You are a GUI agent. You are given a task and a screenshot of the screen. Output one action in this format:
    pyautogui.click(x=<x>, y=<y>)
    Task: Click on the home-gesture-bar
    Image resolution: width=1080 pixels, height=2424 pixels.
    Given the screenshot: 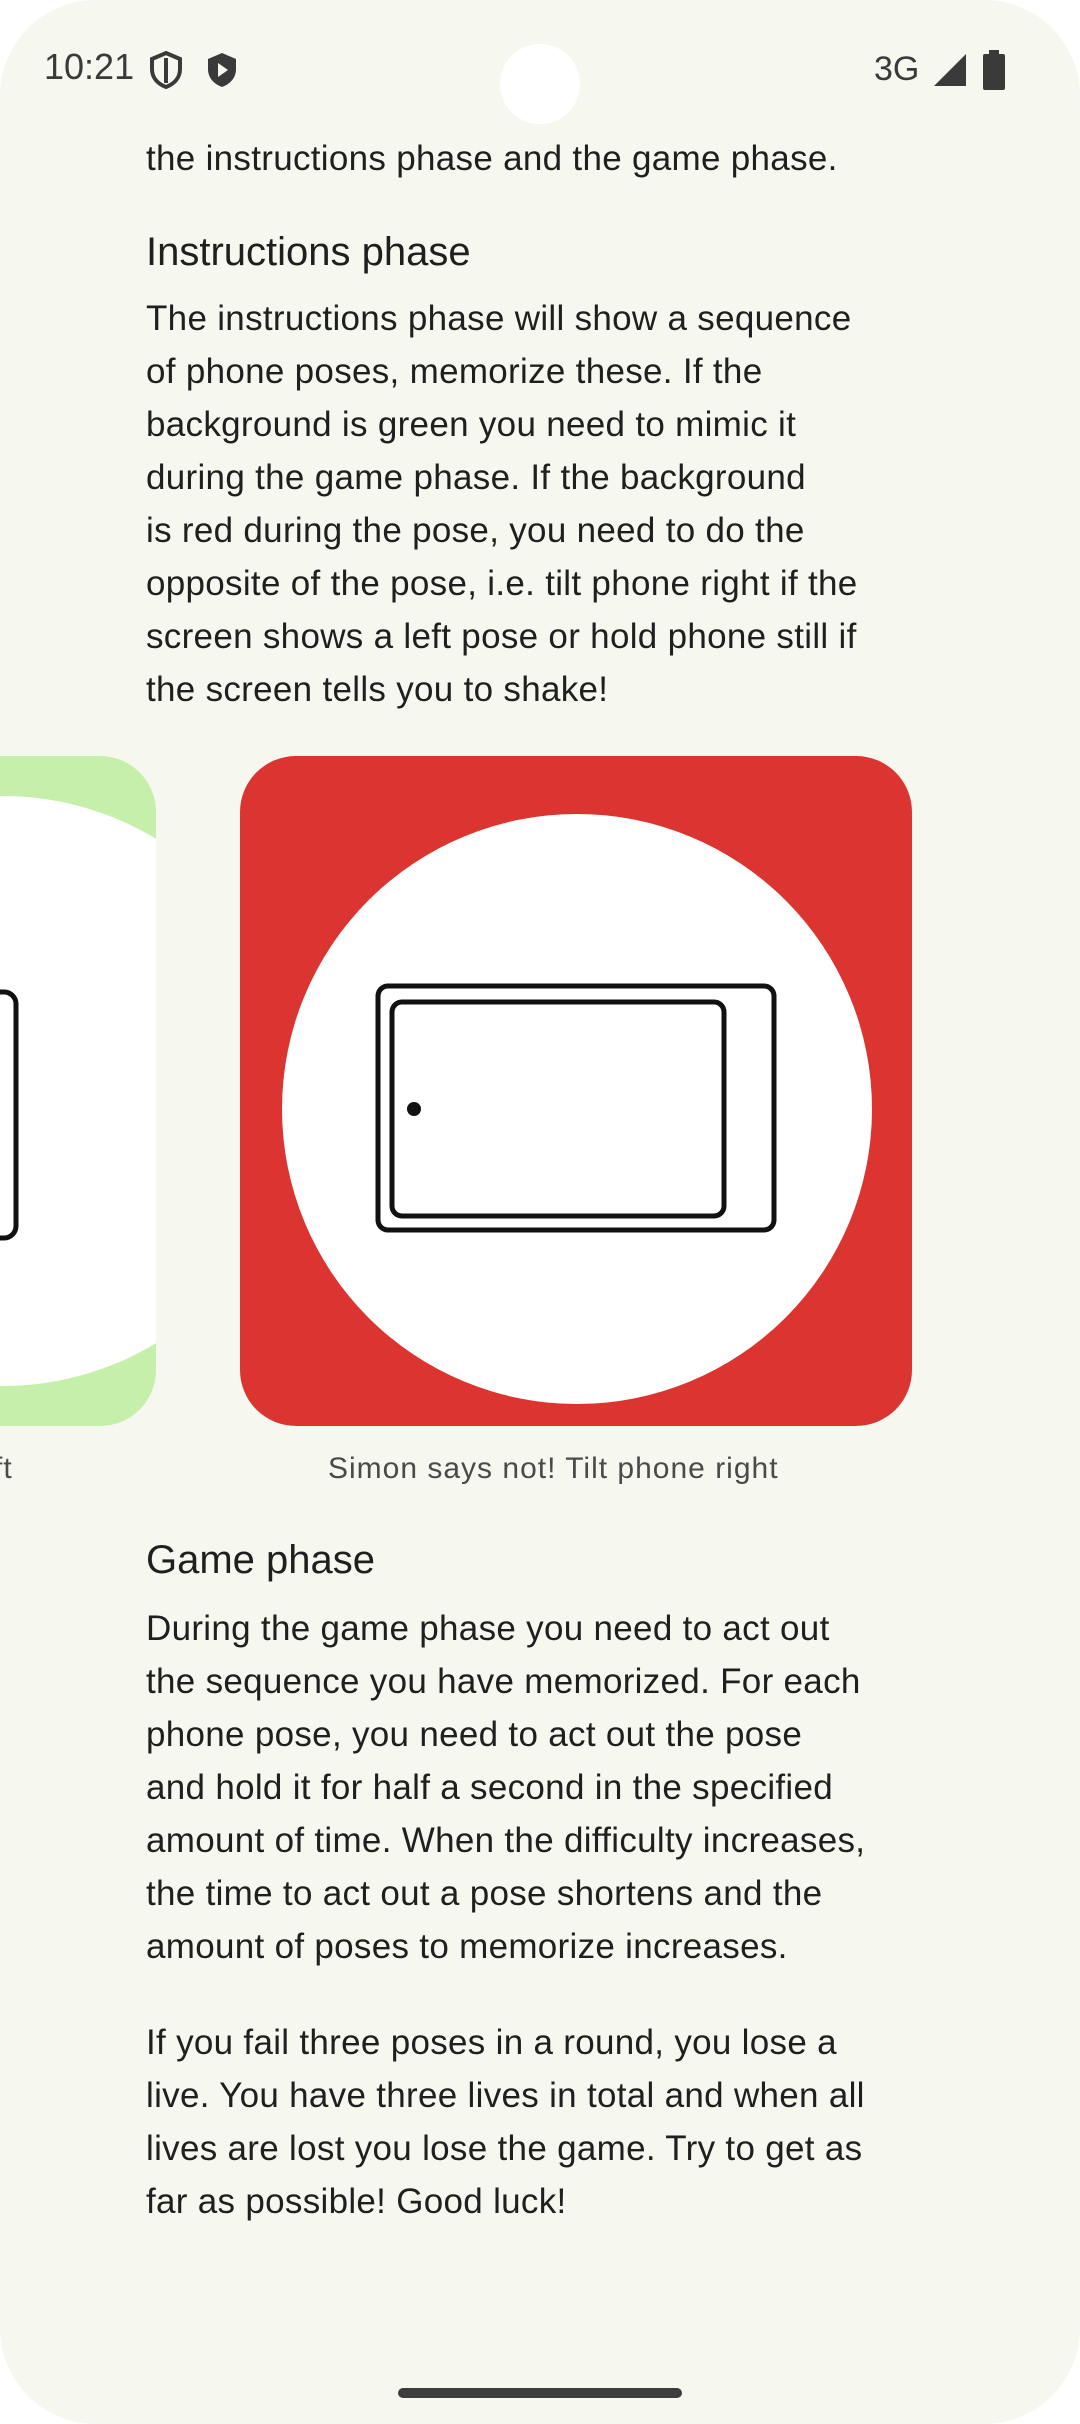 What is the action you would take?
    pyautogui.click(x=540, y=2393)
    